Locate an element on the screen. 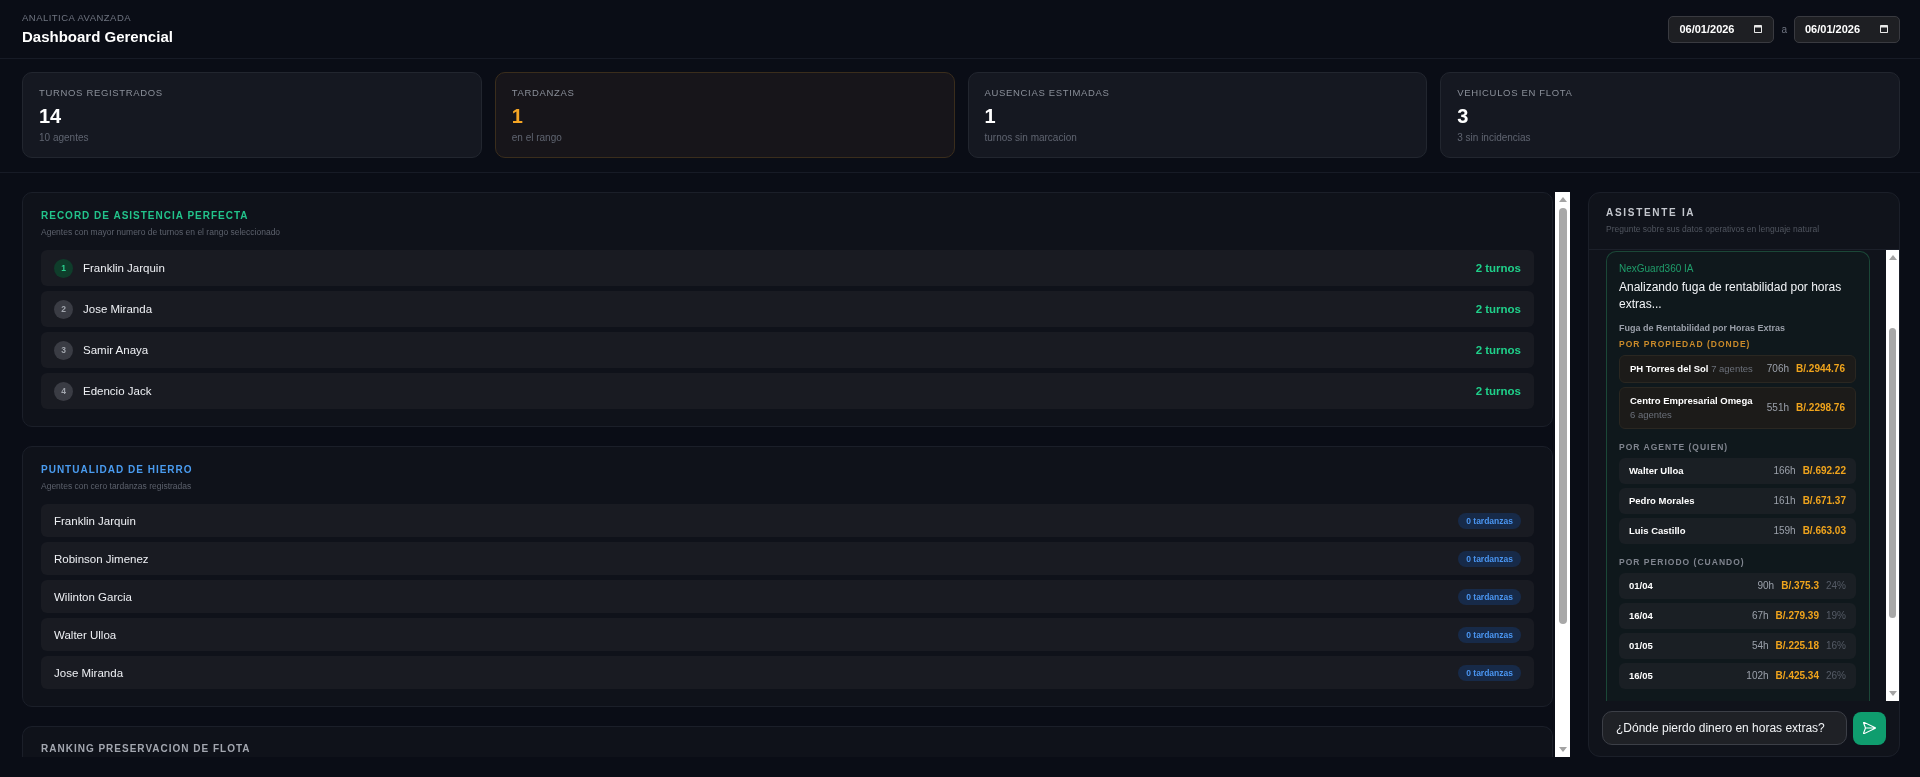 The image size is (1920, 777). share-value: 26% is located at coordinates (1836, 676).